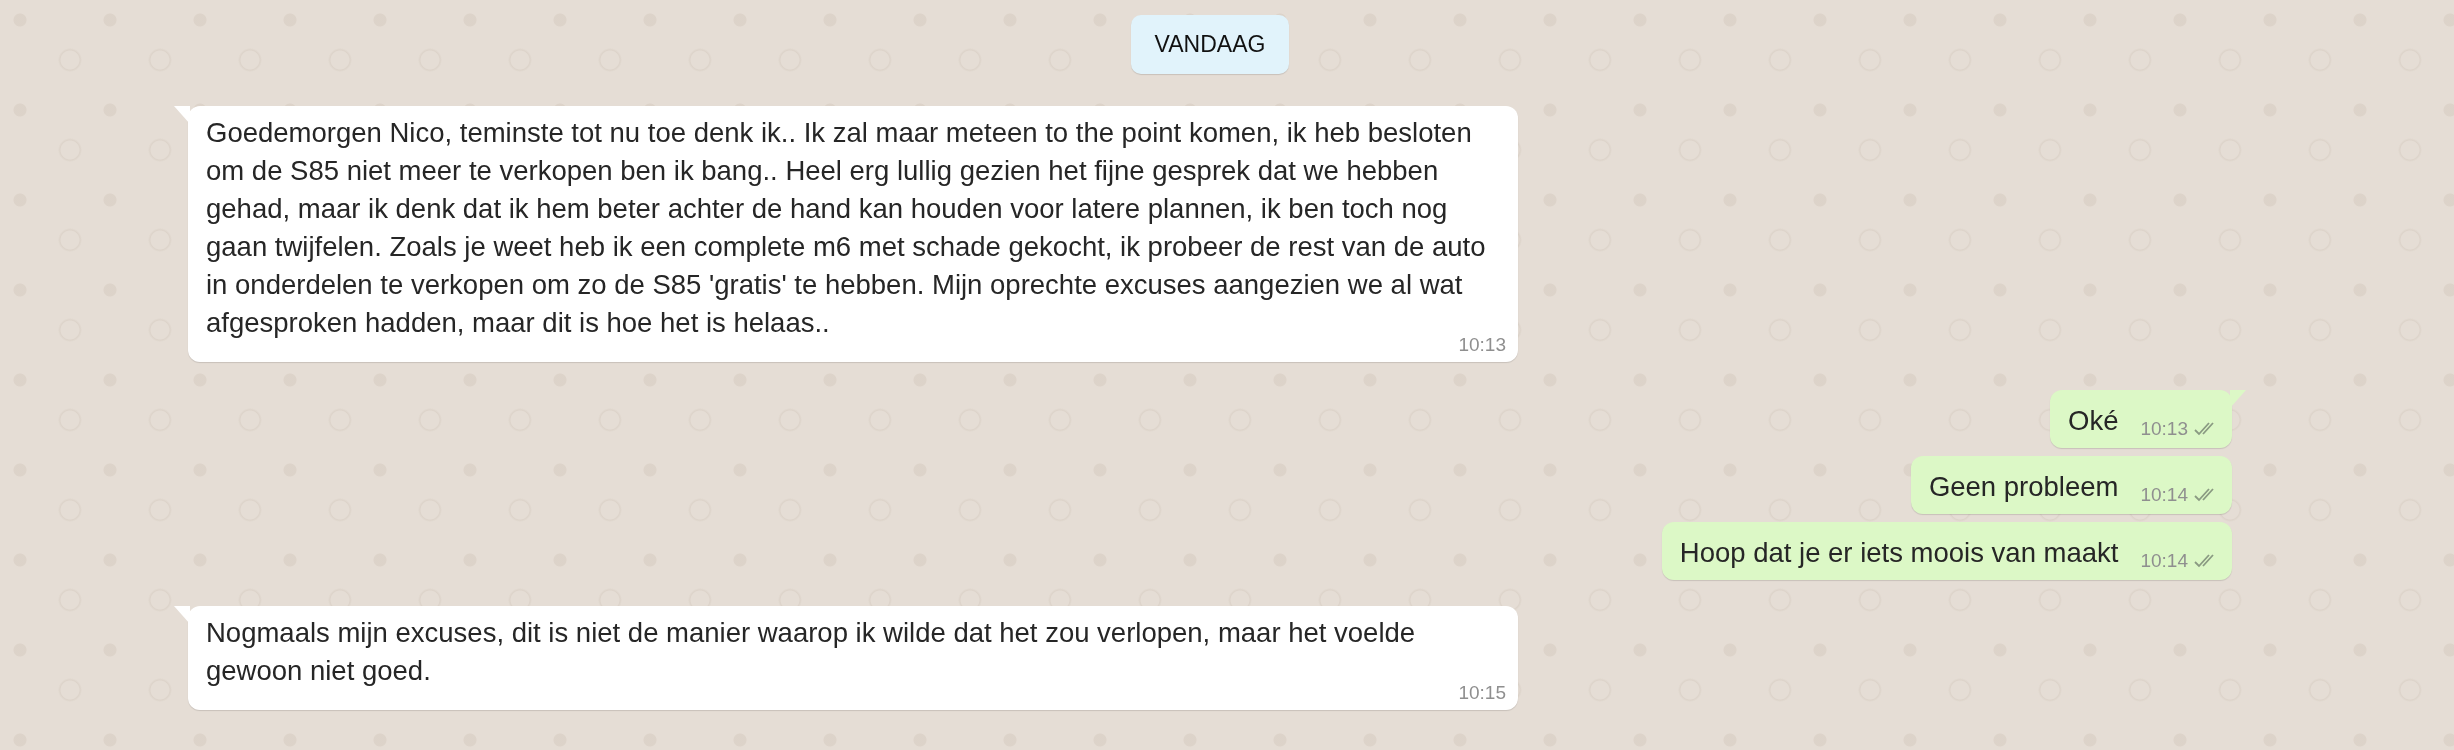  What do you see at coordinates (1482, 693) in the screenshot?
I see `message-time: 10:15` at bounding box center [1482, 693].